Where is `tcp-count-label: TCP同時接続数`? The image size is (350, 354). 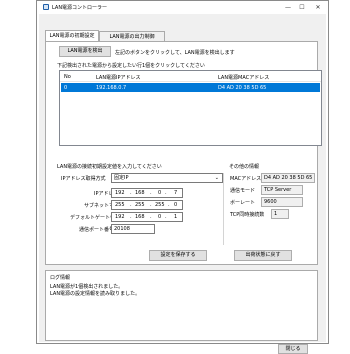 tcp-count-label: TCP同時接続数 is located at coordinates (247, 215).